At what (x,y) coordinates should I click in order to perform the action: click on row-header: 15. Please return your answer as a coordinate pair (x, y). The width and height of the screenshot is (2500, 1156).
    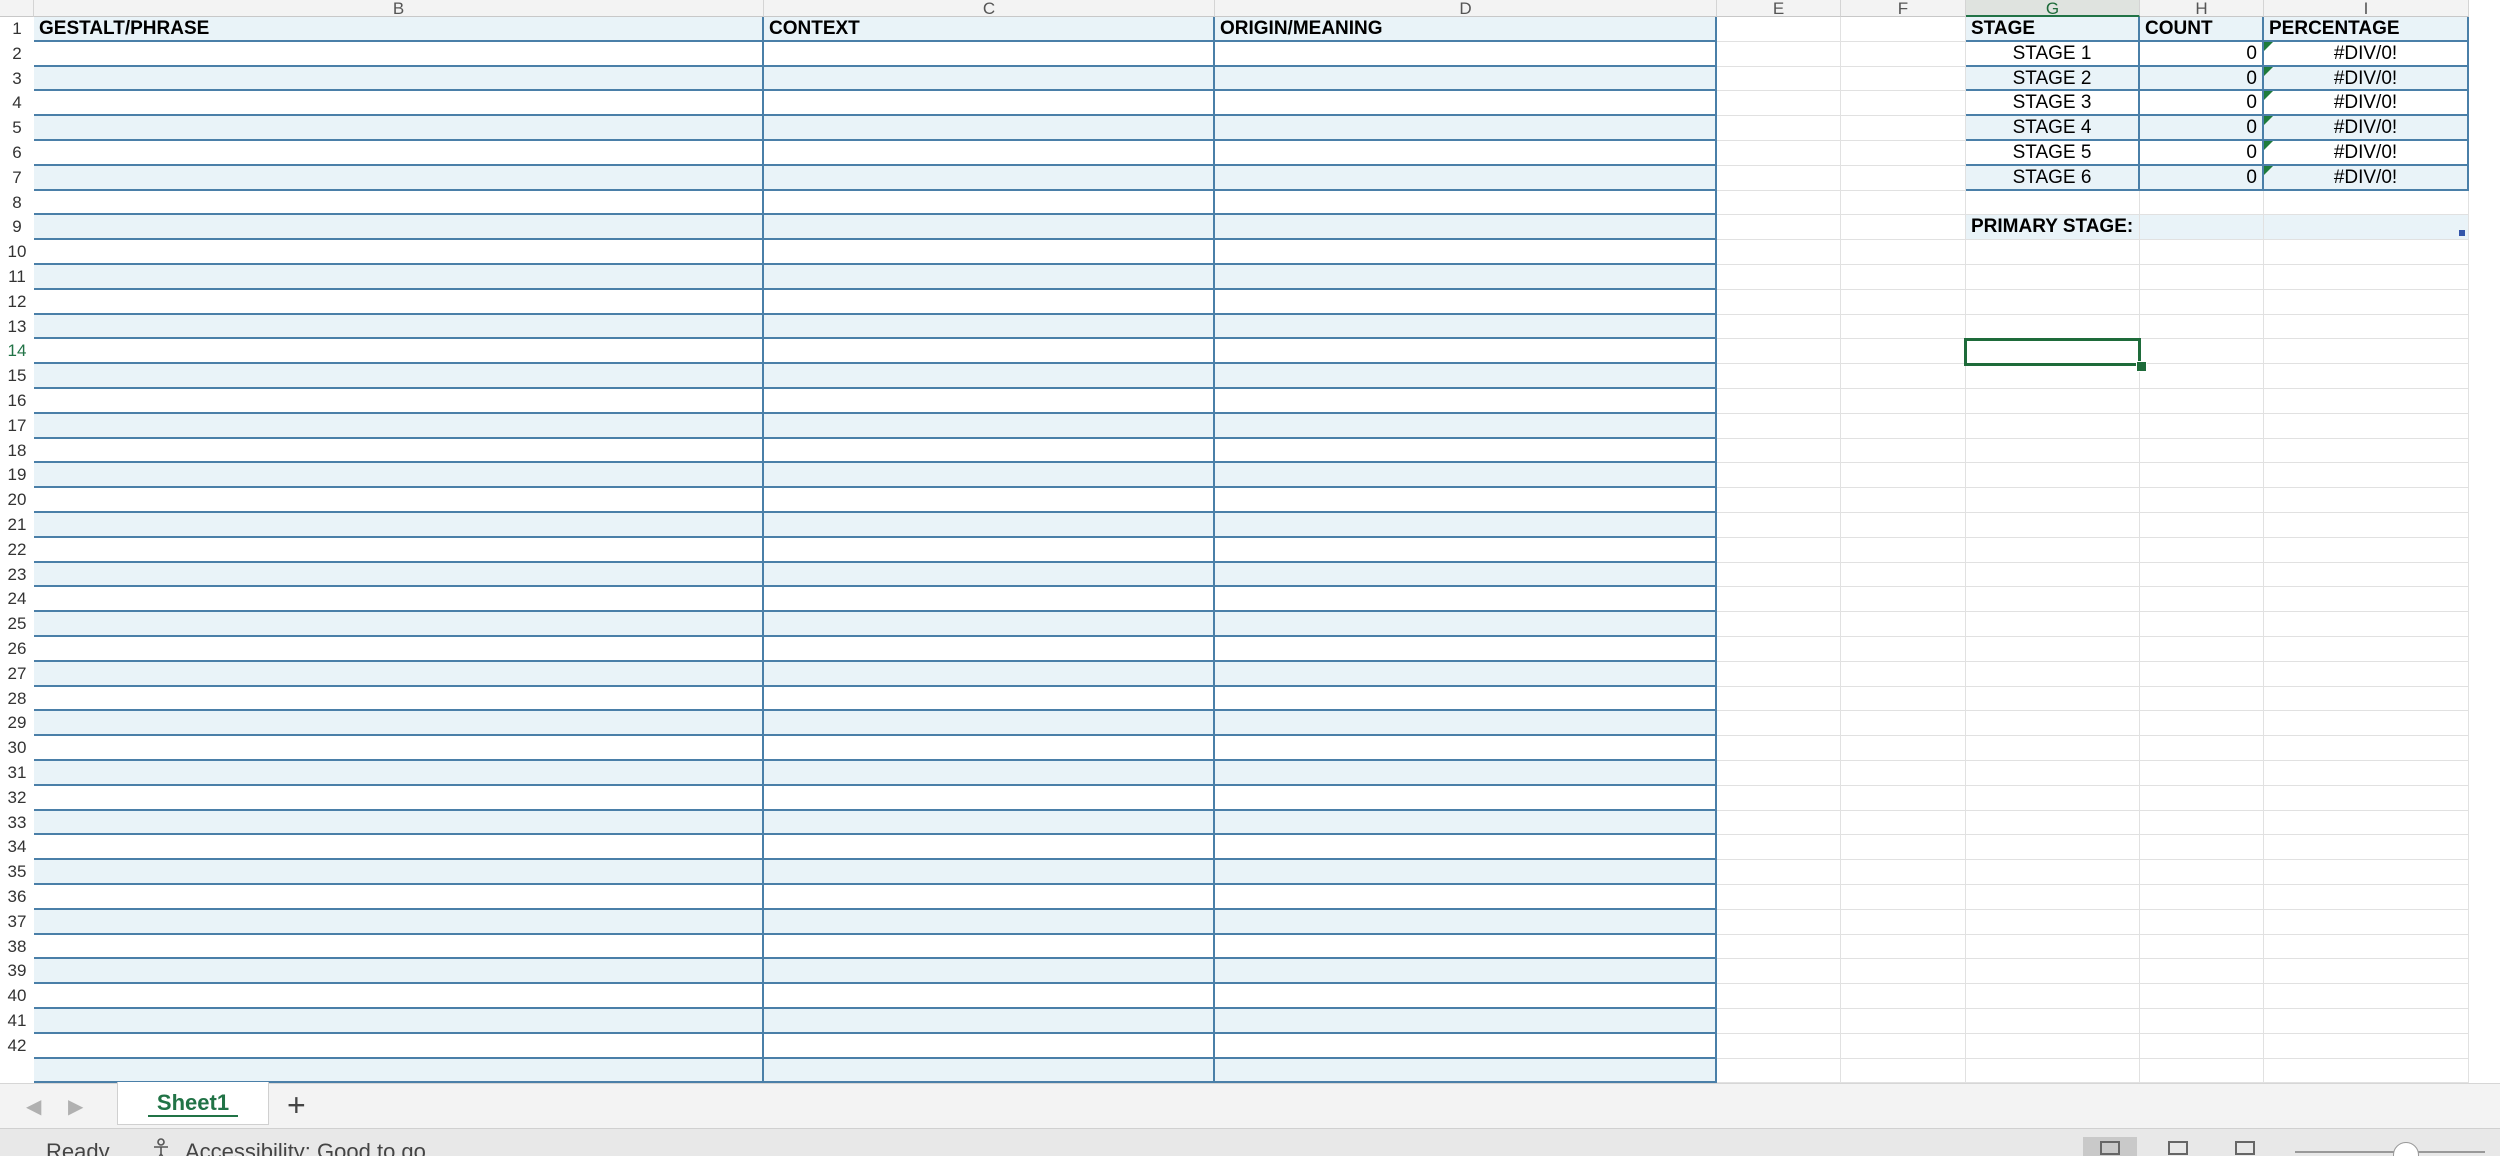
    Looking at the image, I should click on (17, 376).